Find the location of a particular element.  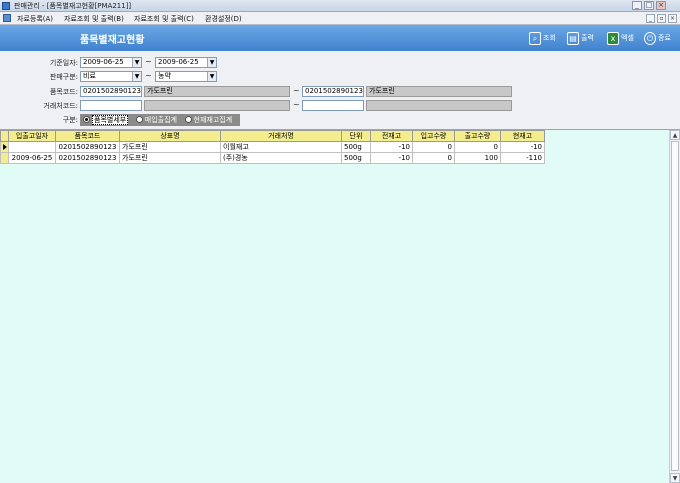

close-button: × is located at coordinates (661, 5).